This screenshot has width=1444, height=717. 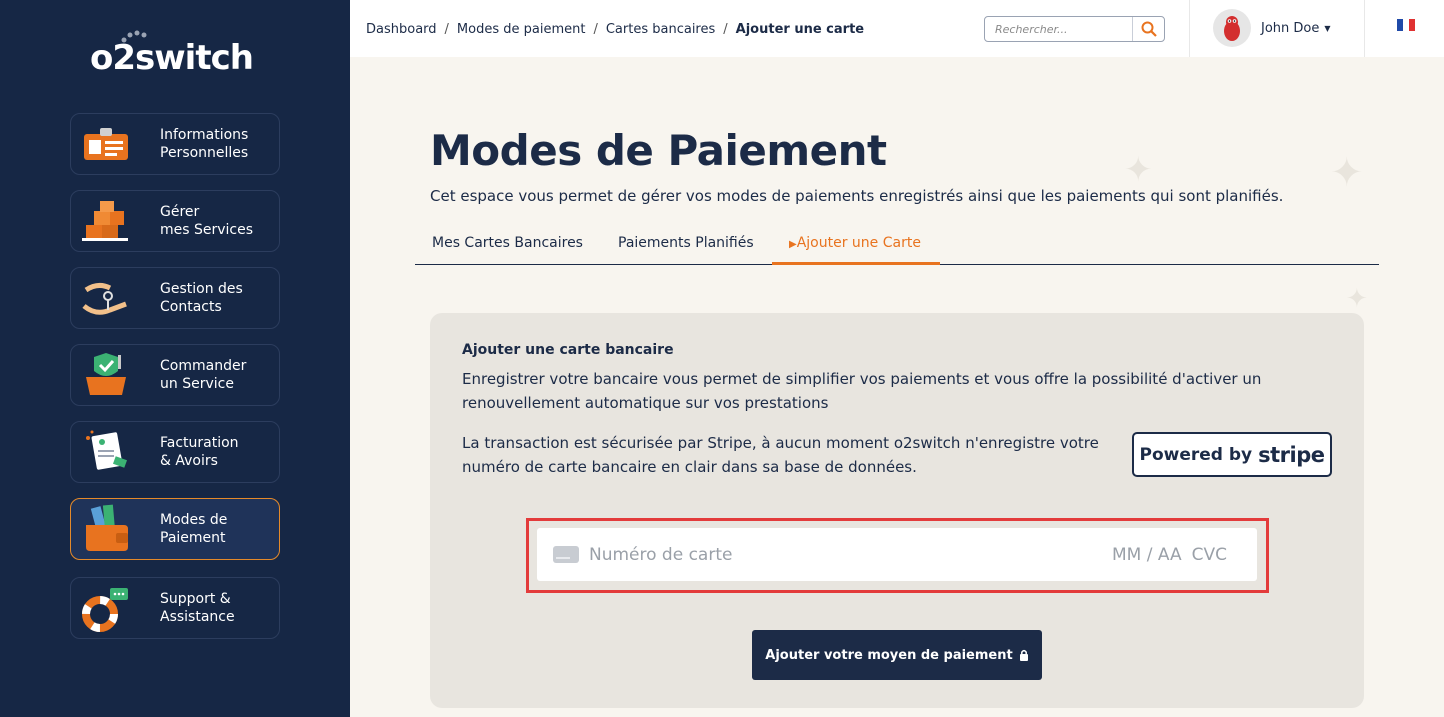 I want to click on sidebar-item-support-assistance: Support & Assistance, so click(x=175, y=608).